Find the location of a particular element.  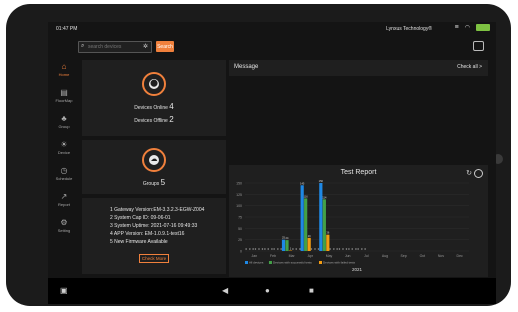

top-bar: ⌕ ✲ Search is located at coordinates (272, 47).